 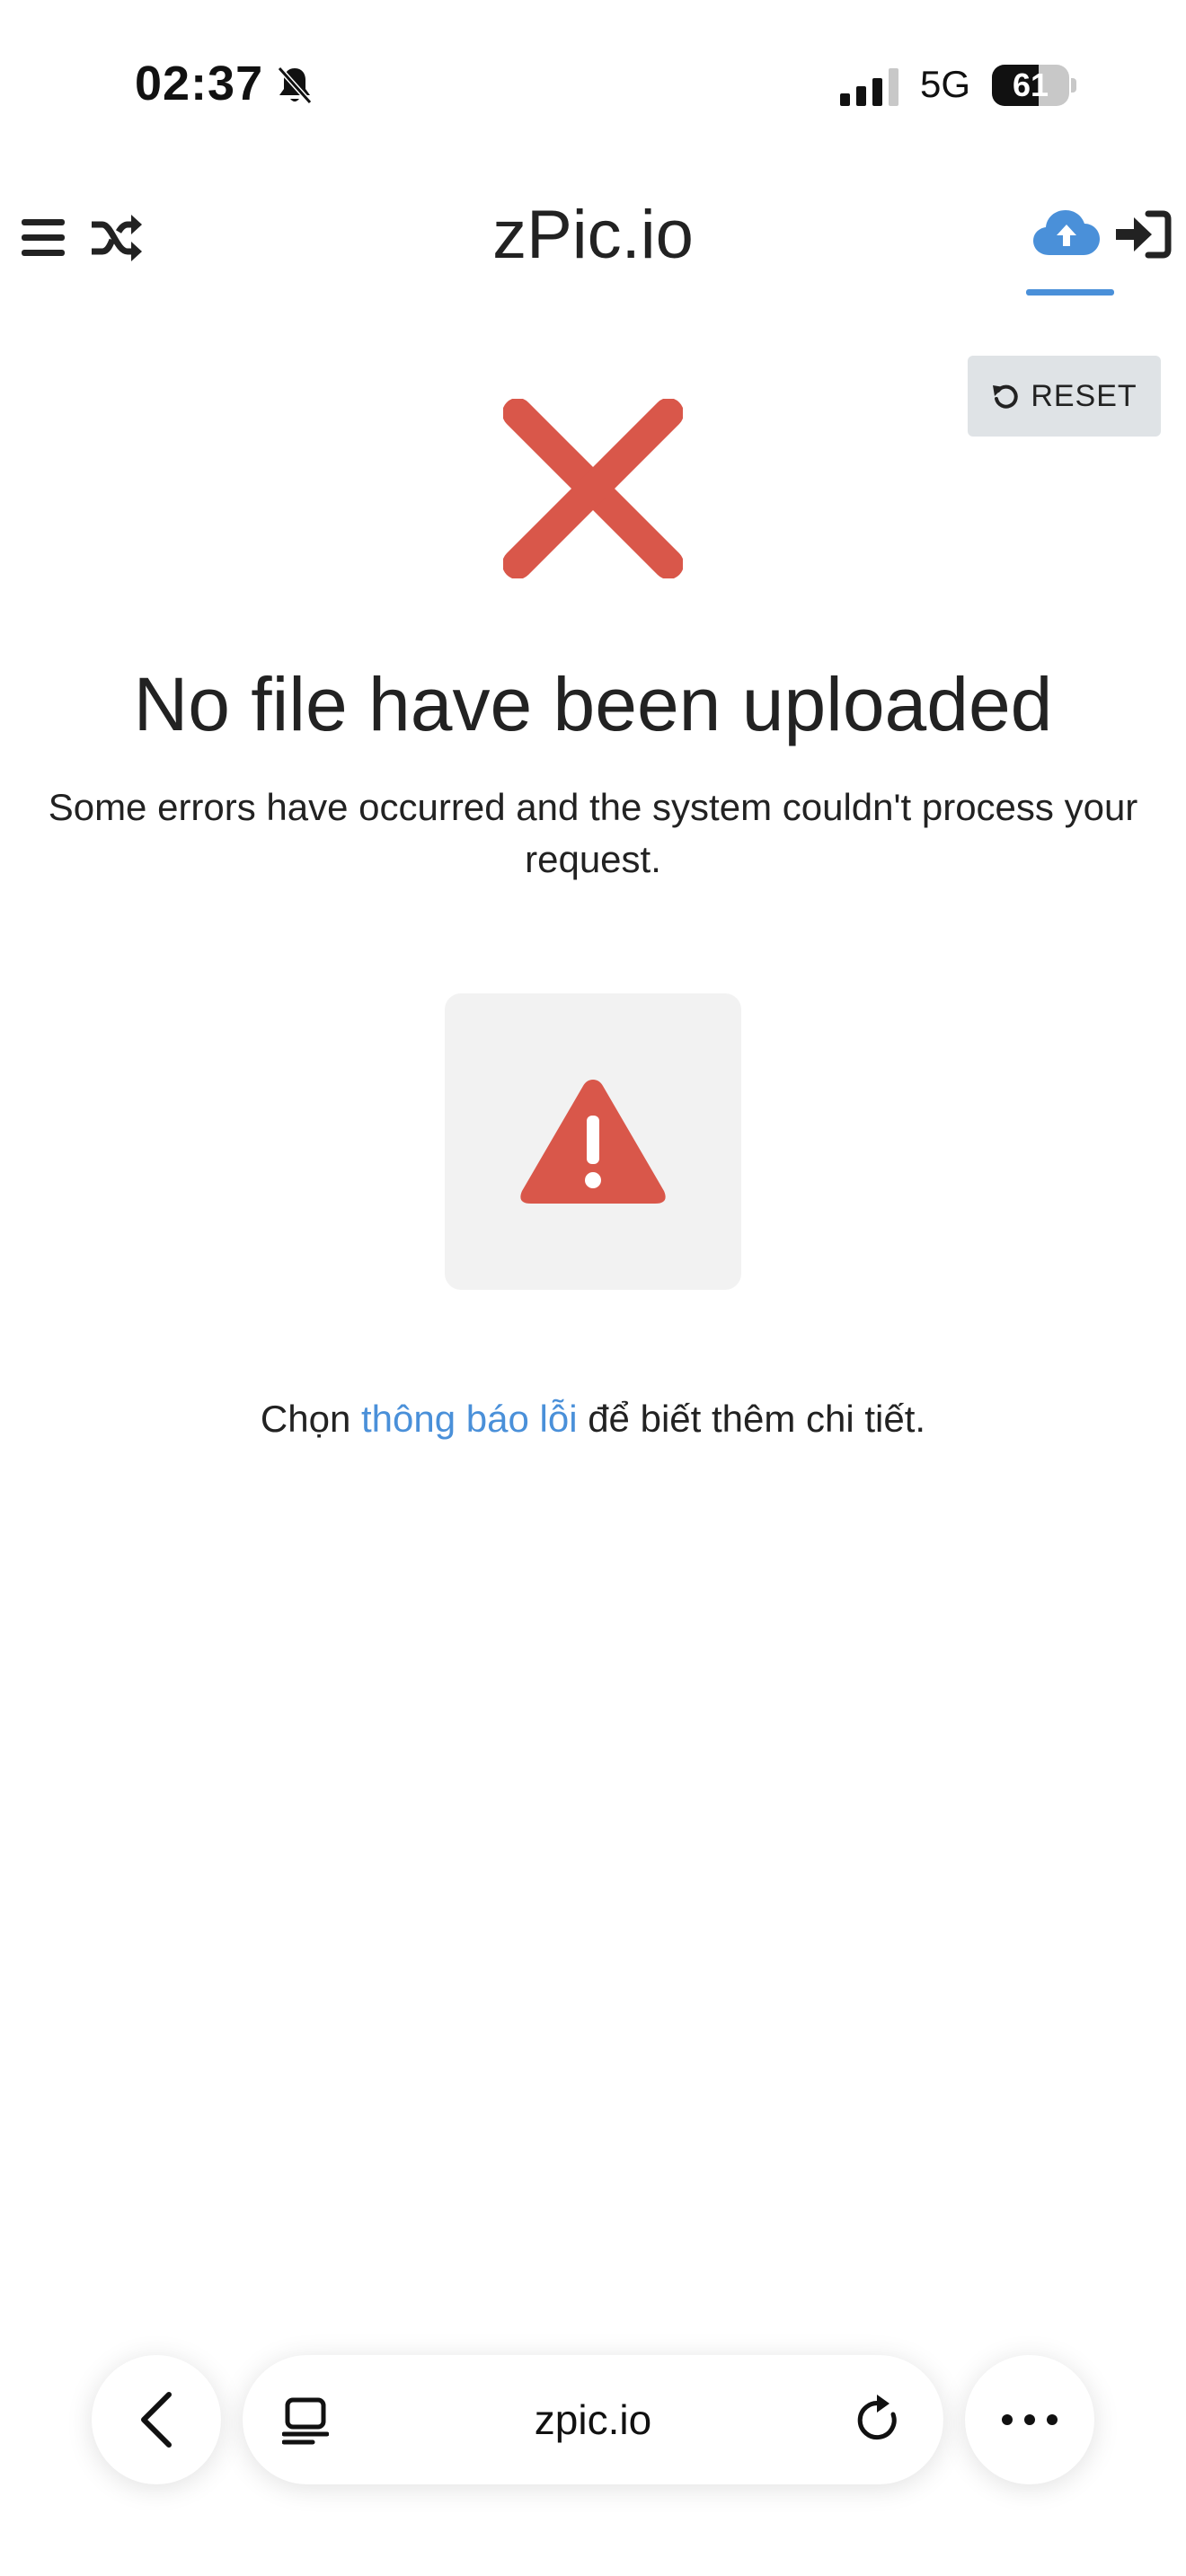 I want to click on warning-icon, so click(x=593, y=1142).